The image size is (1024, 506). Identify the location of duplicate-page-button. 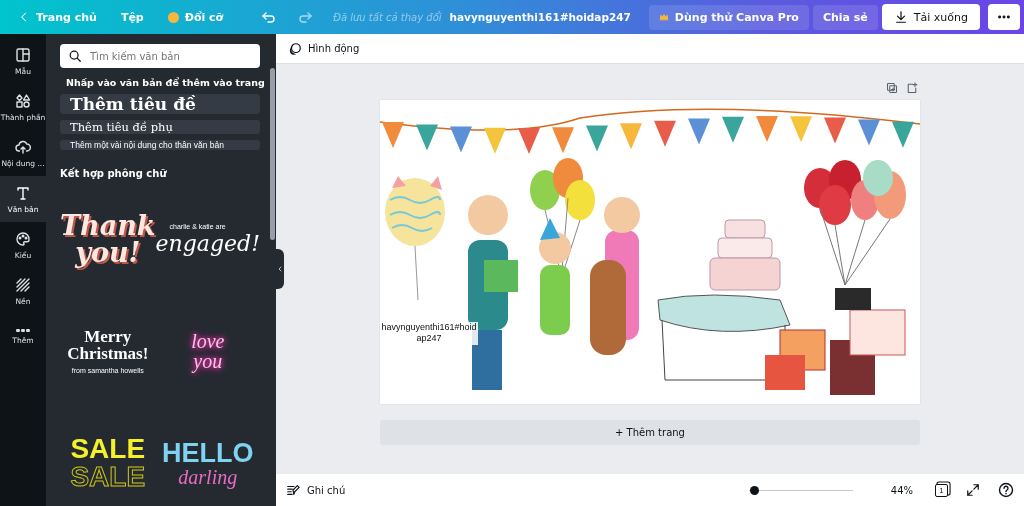
(892, 88).